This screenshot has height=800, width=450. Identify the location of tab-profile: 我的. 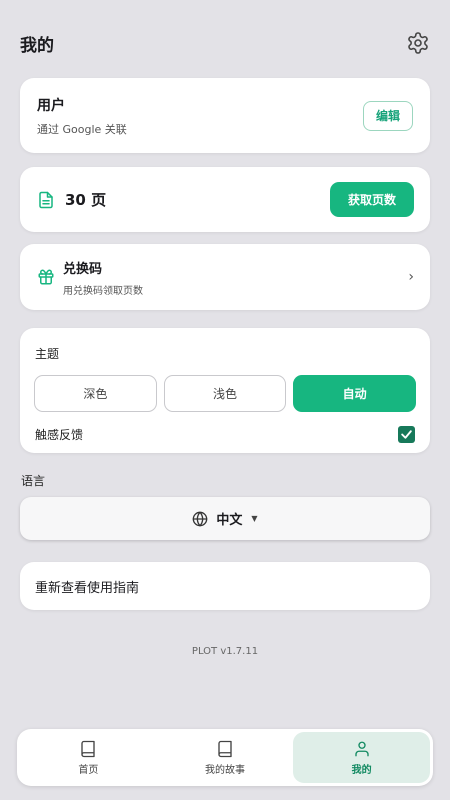
(362, 757).